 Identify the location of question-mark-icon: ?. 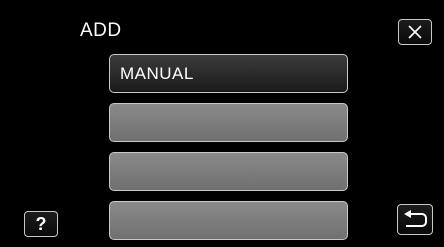
(41, 223).